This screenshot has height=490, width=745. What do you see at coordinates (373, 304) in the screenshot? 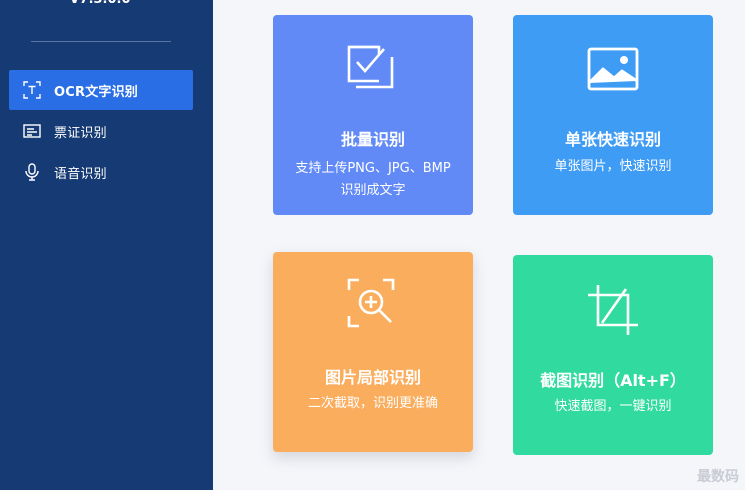
I see `zoom-in-icon` at bounding box center [373, 304].